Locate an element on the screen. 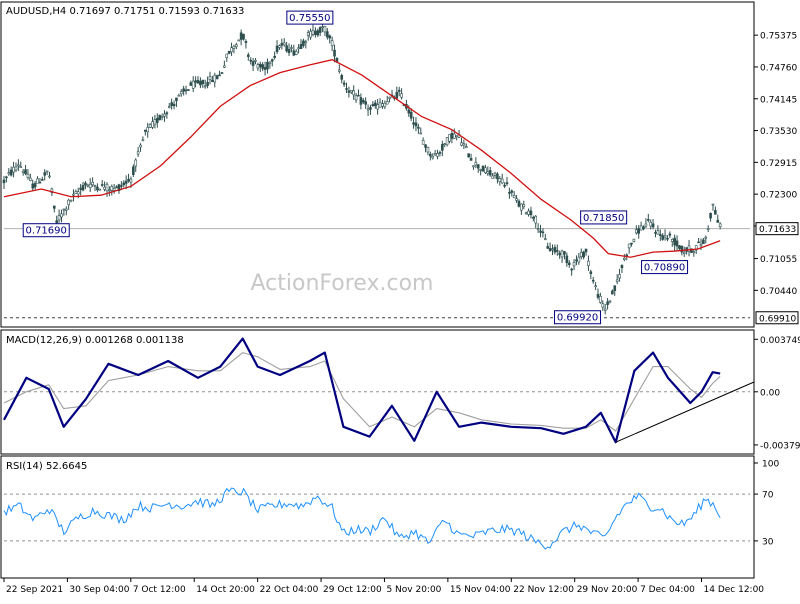  time-tick-label: 22 Sep 2021 is located at coordinates (34, 590).